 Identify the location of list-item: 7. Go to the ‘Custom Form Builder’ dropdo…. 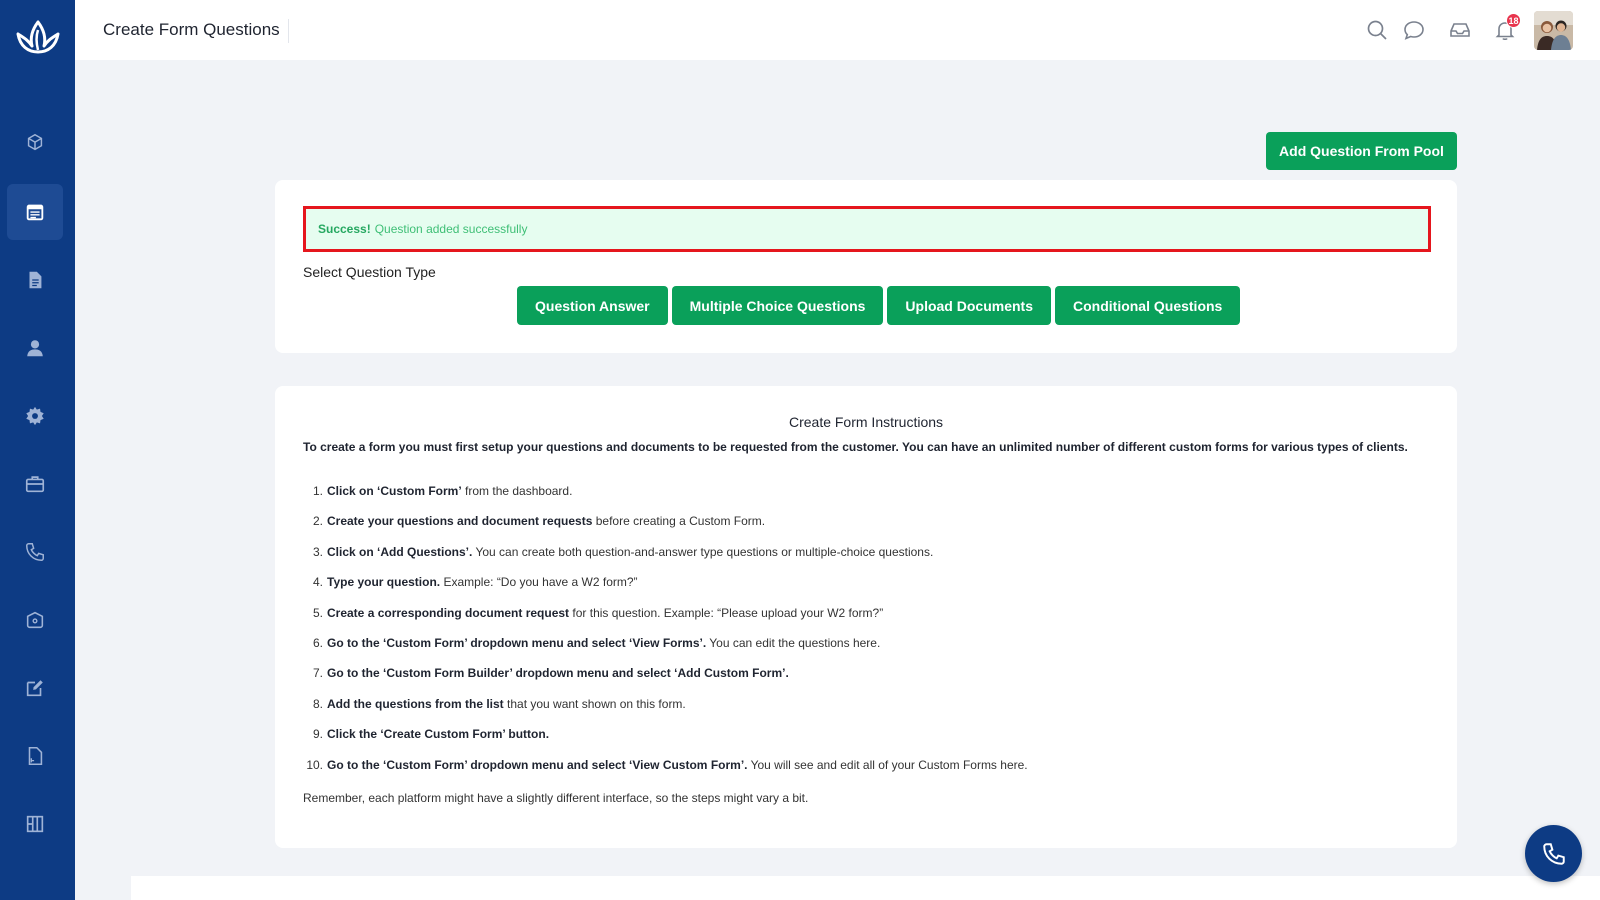
(868, 681).